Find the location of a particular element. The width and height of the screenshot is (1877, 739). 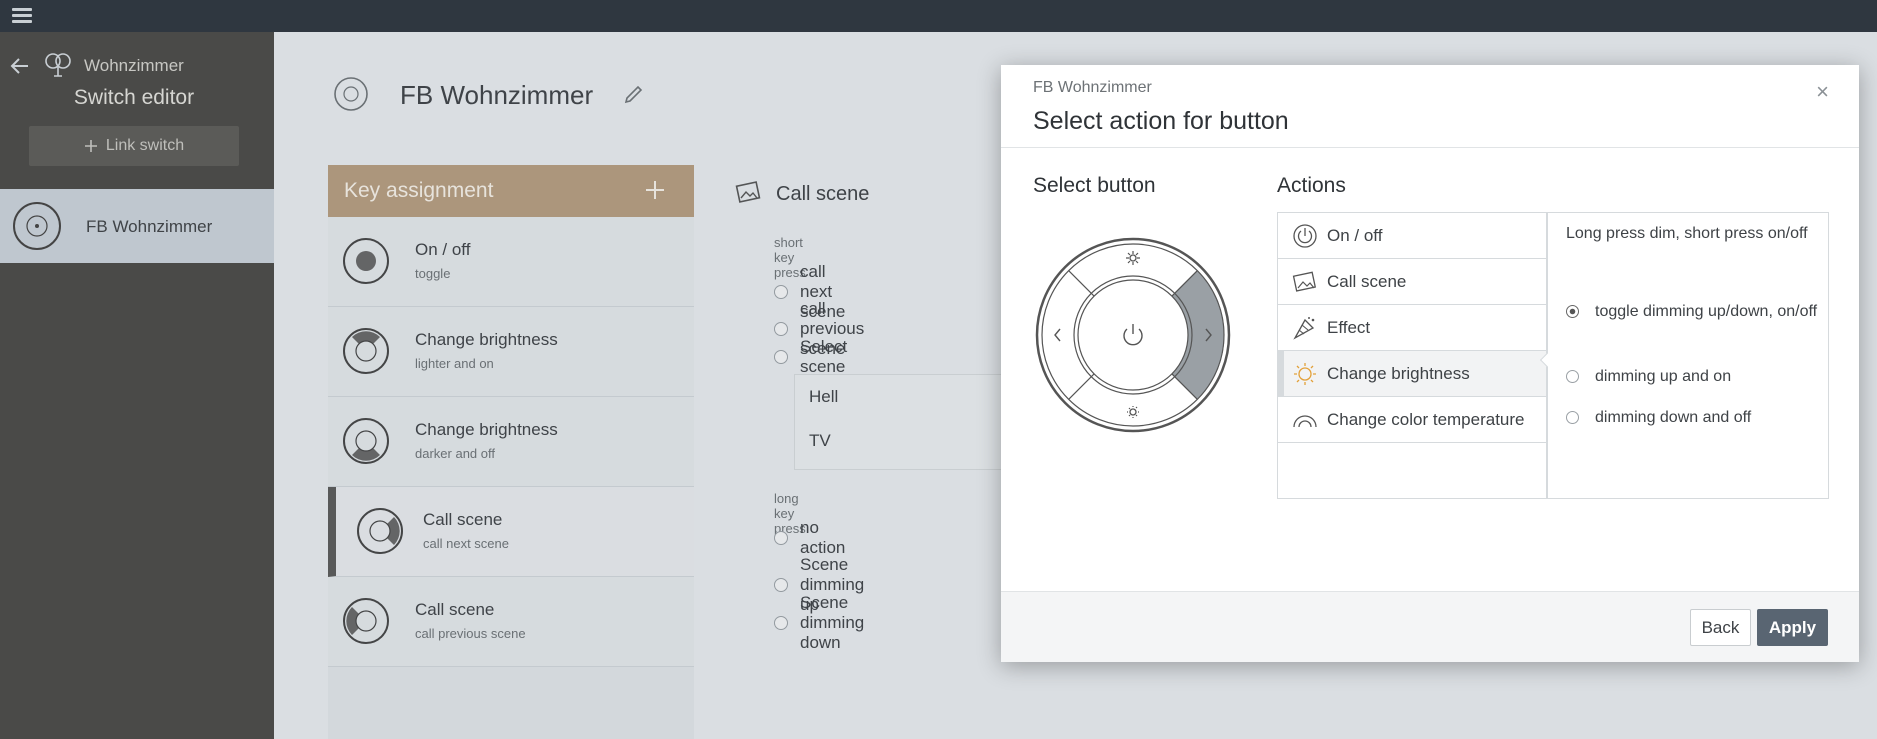

action-effect: Effect is located at coordinates (1412, 328).